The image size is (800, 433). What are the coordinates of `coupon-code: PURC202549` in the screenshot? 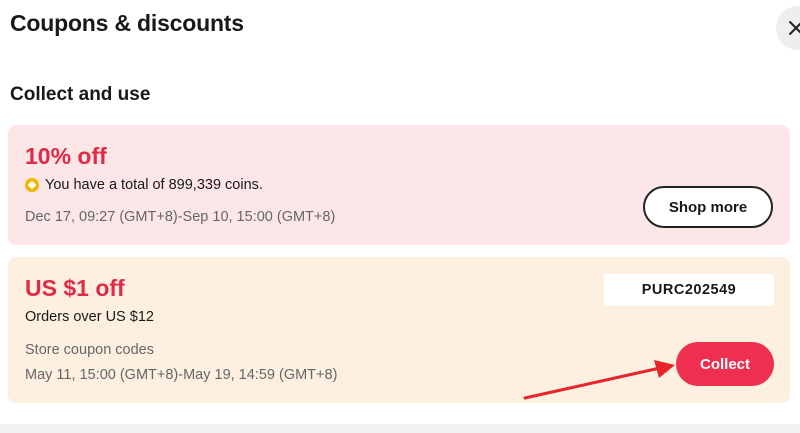 It's located at (689, 290).